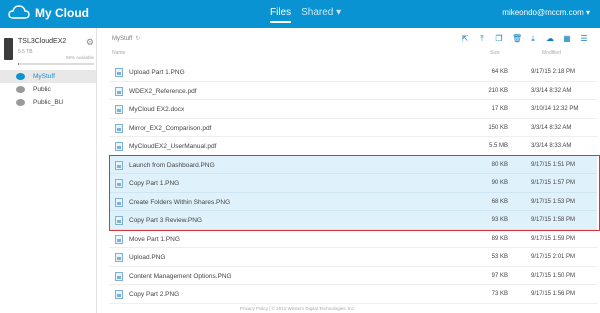 The width and height of the screenshot is (600, 313). What do you see at coordinates (44, 76) in the screenshot?
I see `share-item-label: MyStuff` at bounding box center [44, 76].